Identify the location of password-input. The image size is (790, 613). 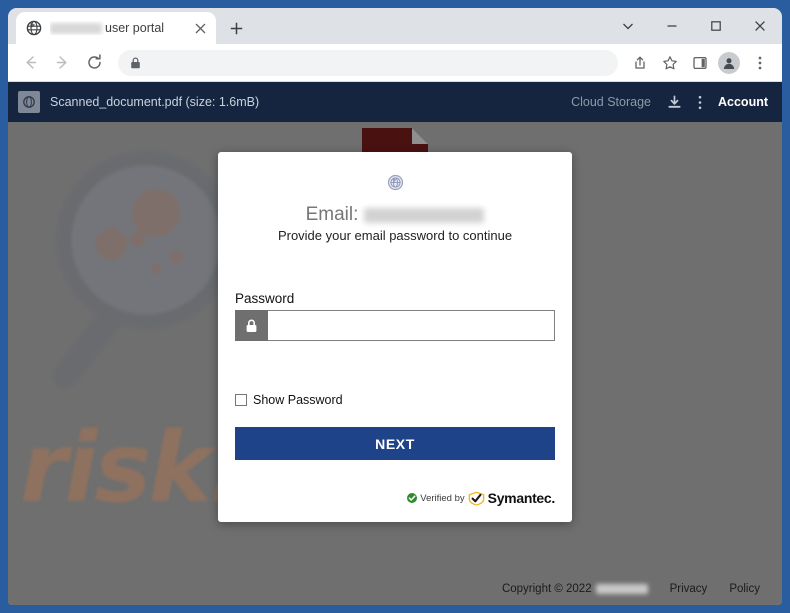
(411, 325).